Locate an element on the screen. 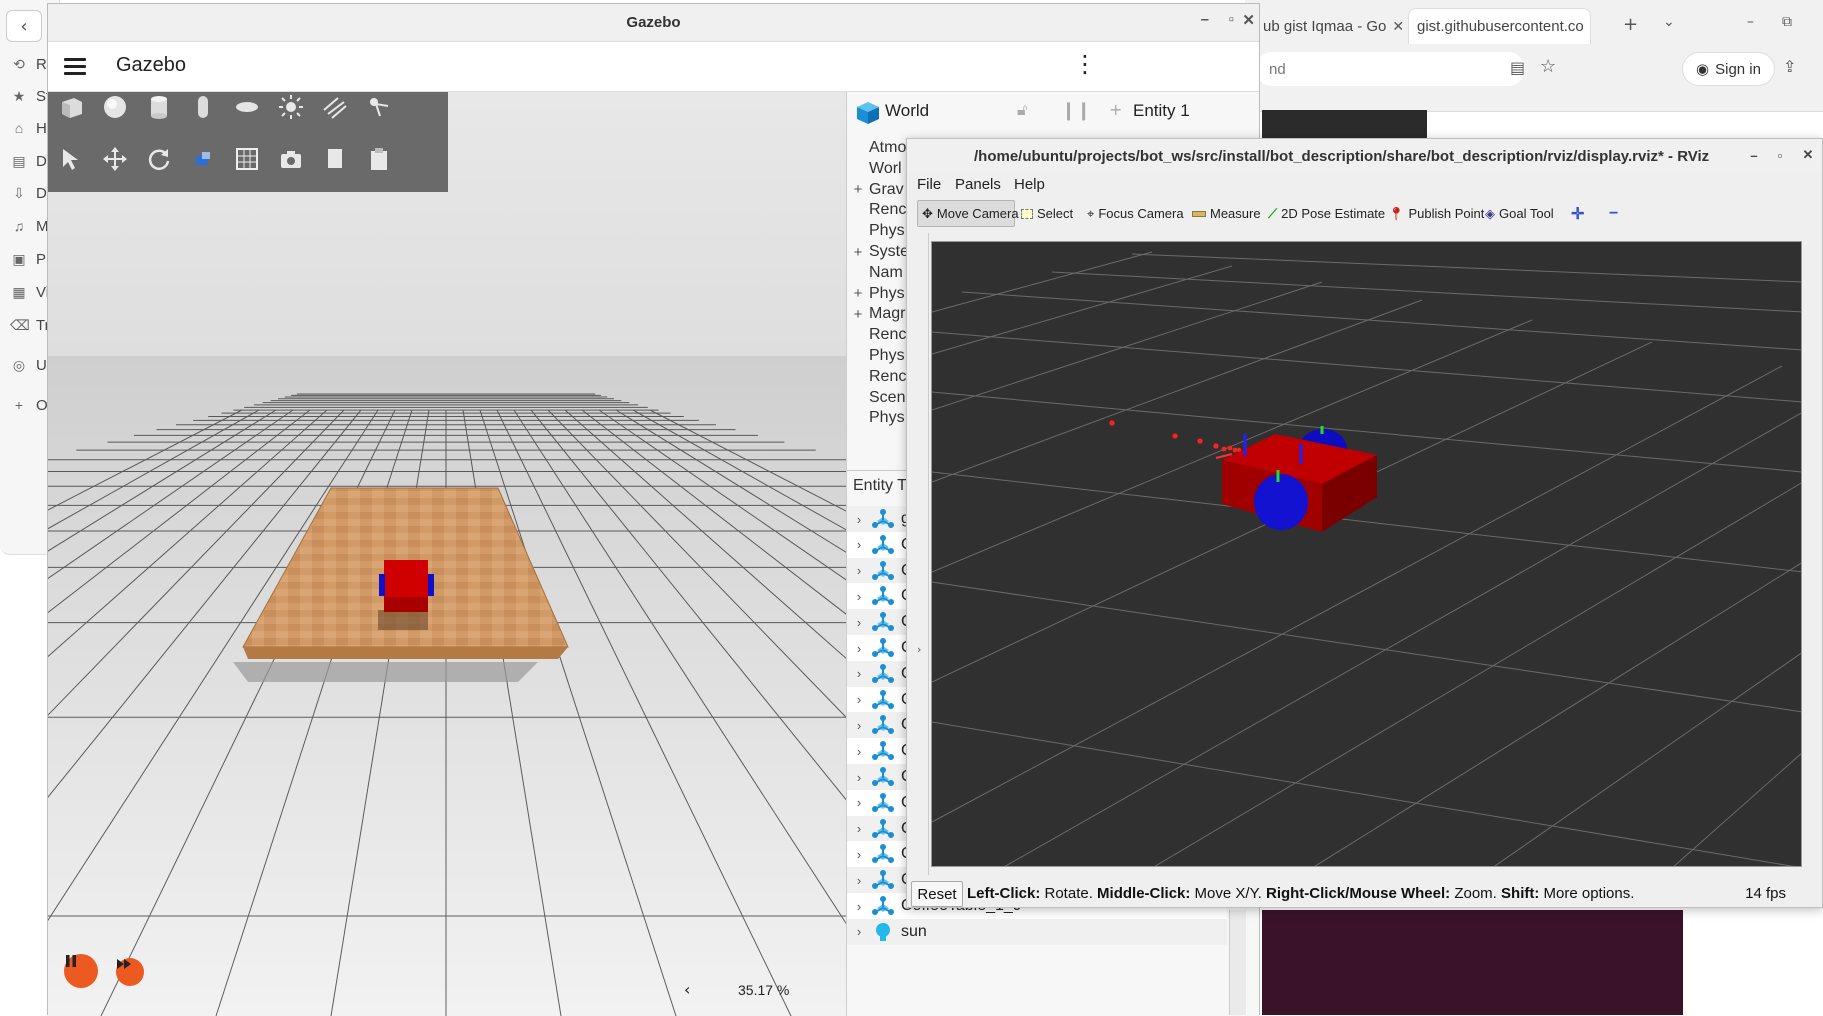 The width and height of the screenshot is (1823, 1016). tool-goal: ◈ Goal Tool is located at coordinates (1519, 213).